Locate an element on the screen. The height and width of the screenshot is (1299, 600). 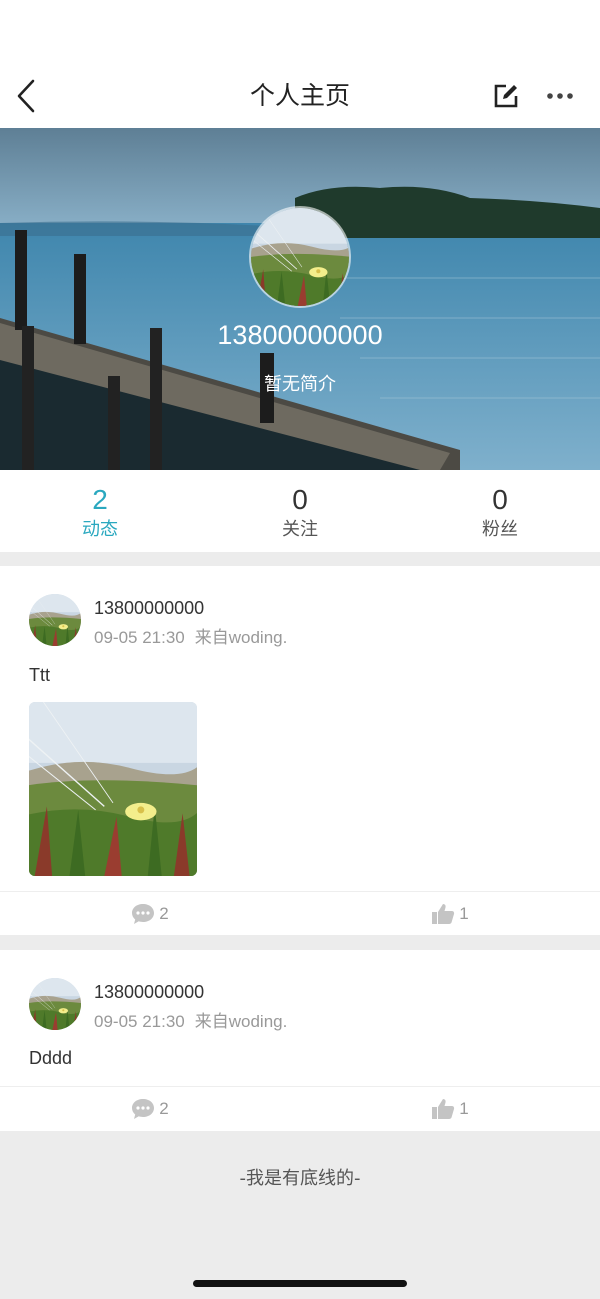
stat-posts: 2 动态 is located at coordinates (100, 511).